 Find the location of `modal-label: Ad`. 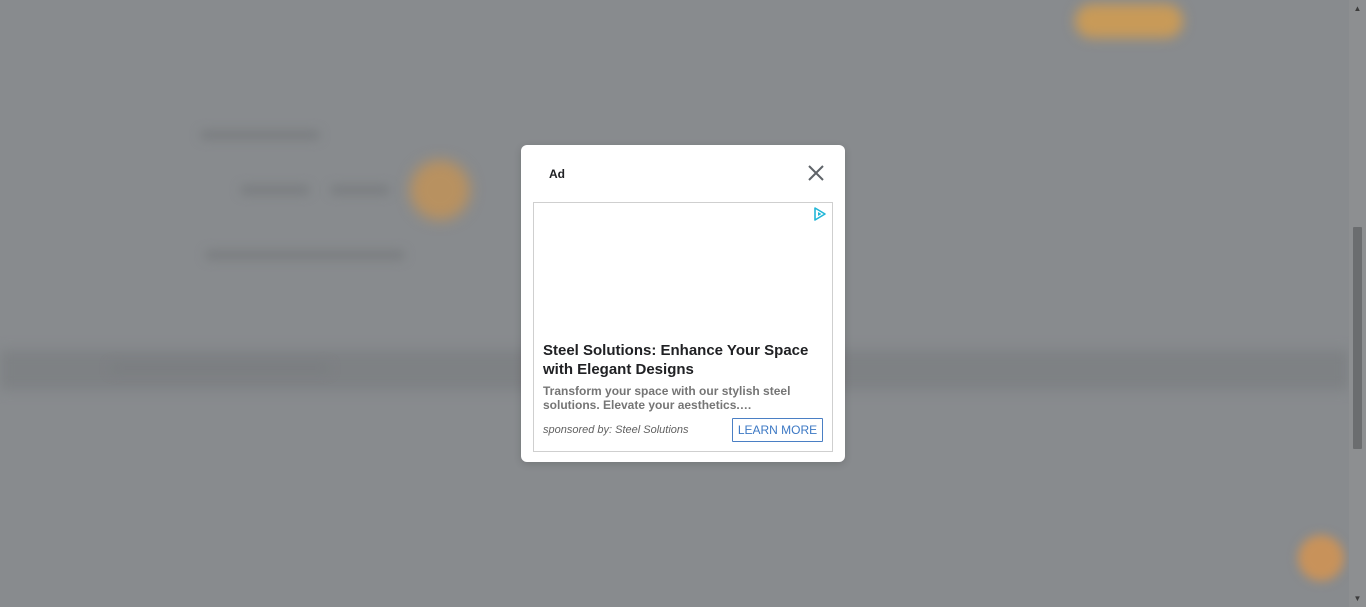

modal-label: Ad is located at coordinates (557, 174).